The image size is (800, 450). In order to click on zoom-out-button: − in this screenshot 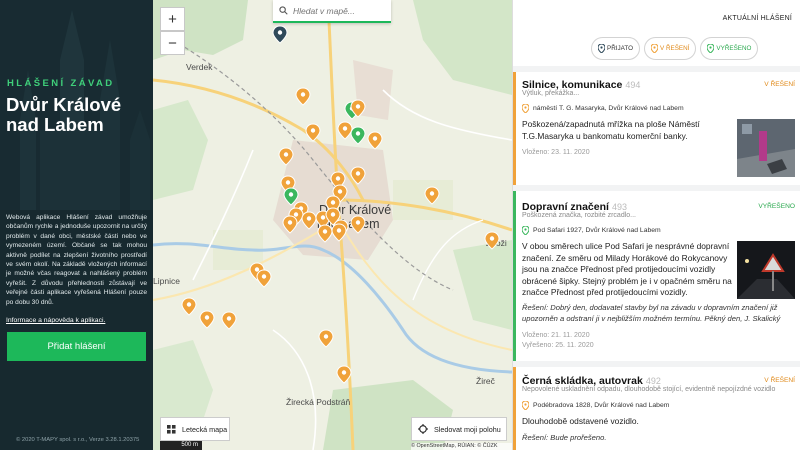, I will do `click(172, 43)`.